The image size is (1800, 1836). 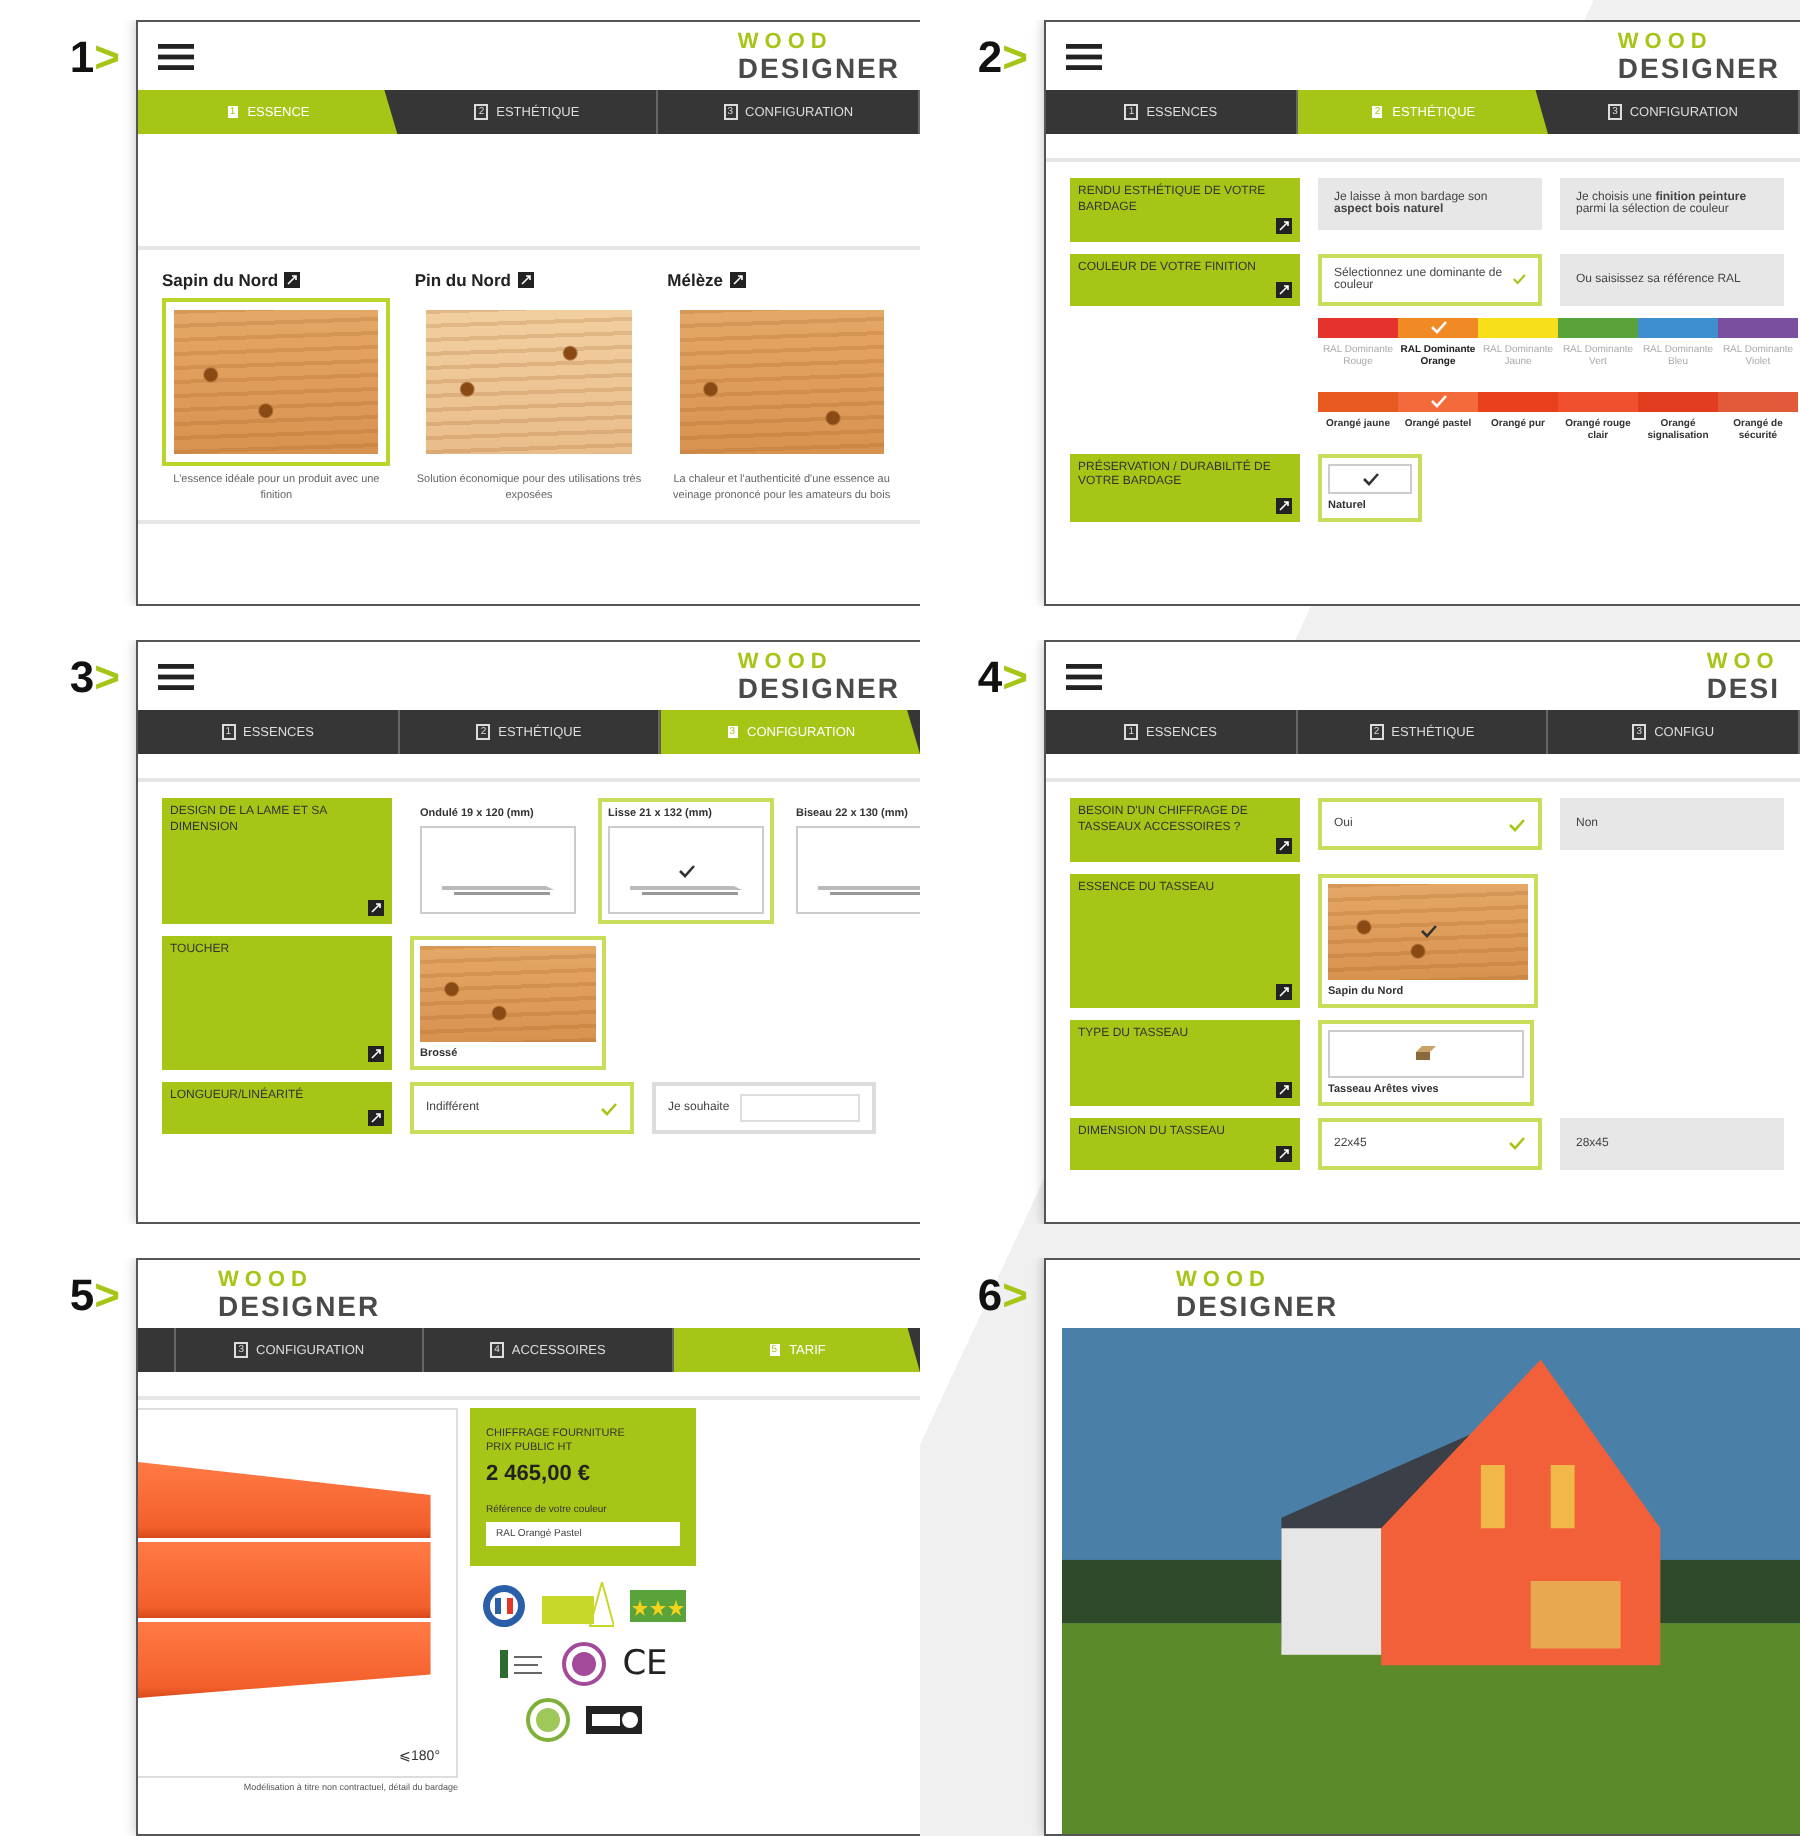 What do you see at coordinates (82, 1296) in the screenshot?
I see `step-number: 5` at bounding box center [82, 1296].